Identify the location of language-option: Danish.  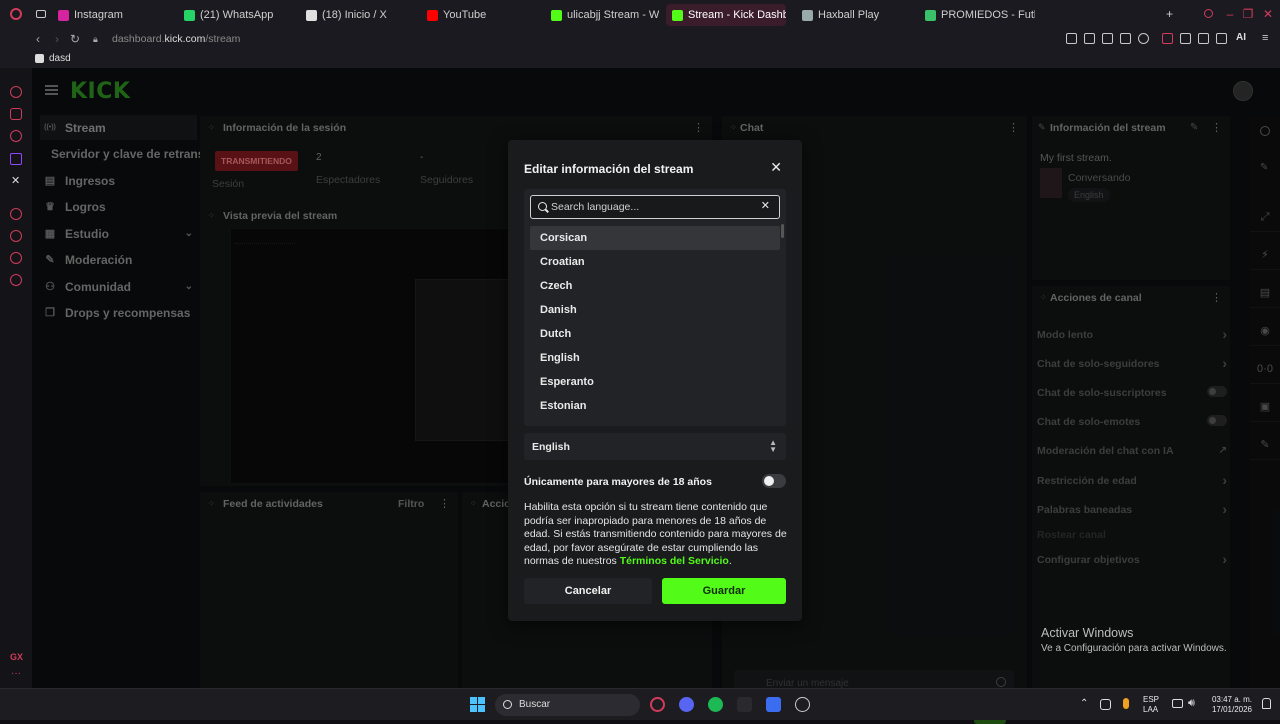
(655, 310).